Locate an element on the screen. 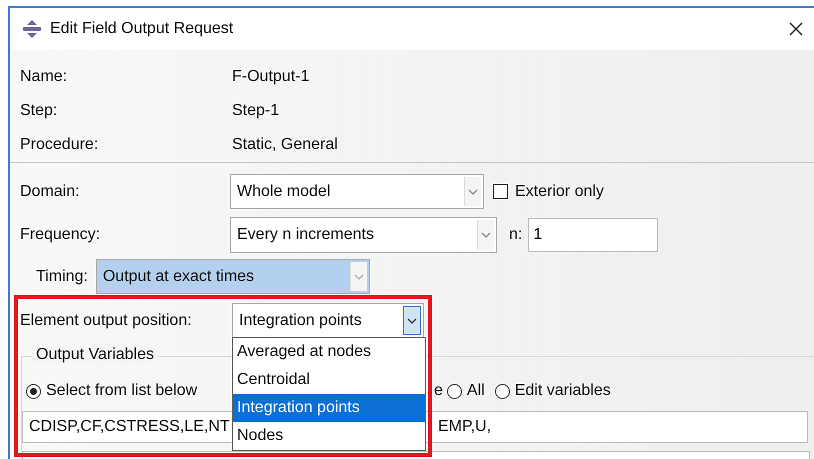  radio-label: Edit variables is located at coordinates (562, 391).